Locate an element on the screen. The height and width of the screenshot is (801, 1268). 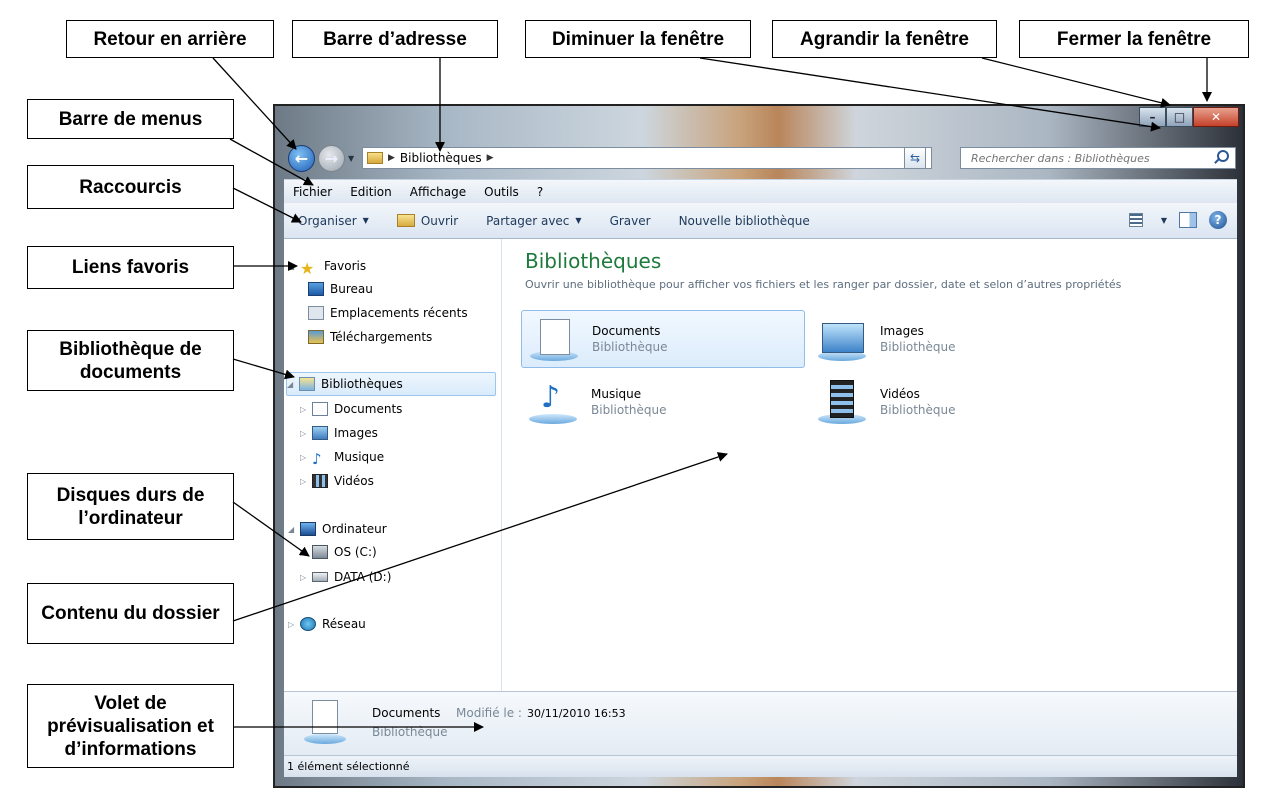
nav-videos: ▷ Vidéos is located at coordinates (337, 481).